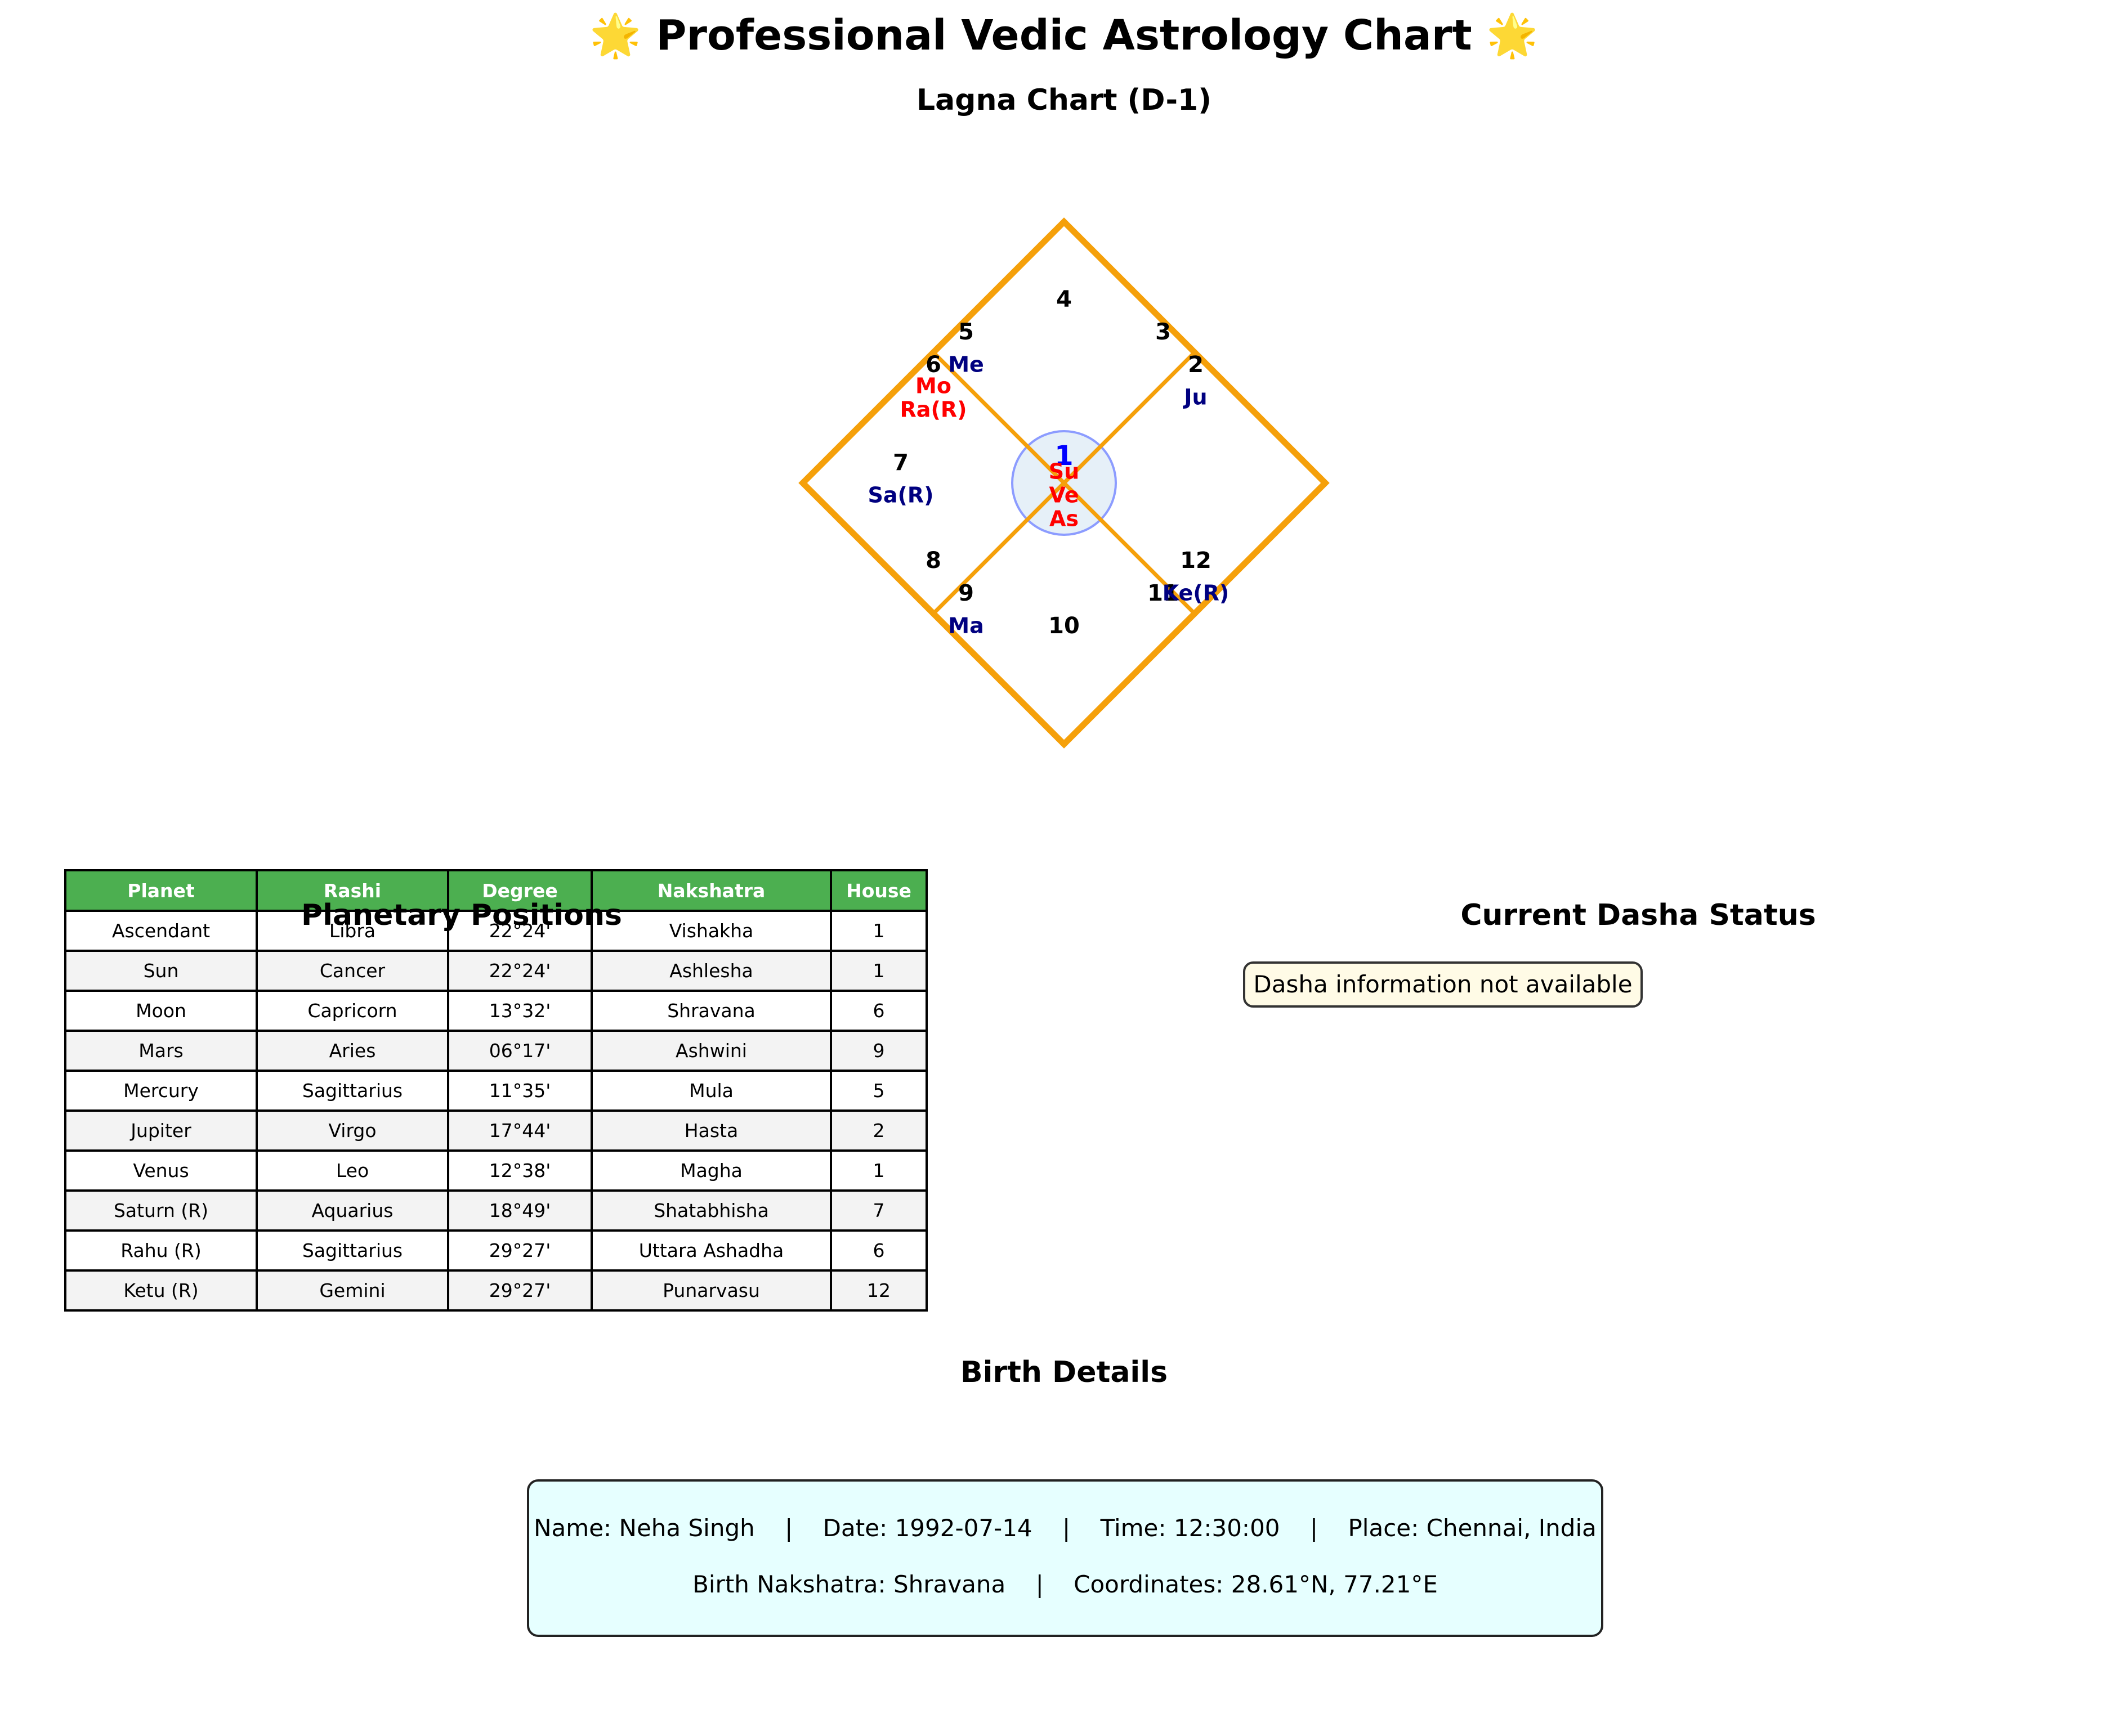  I want to click on table-row: Rahu (R) Sagittarius 29°27' Uttara Ashadha 6, so click(496, 1250).